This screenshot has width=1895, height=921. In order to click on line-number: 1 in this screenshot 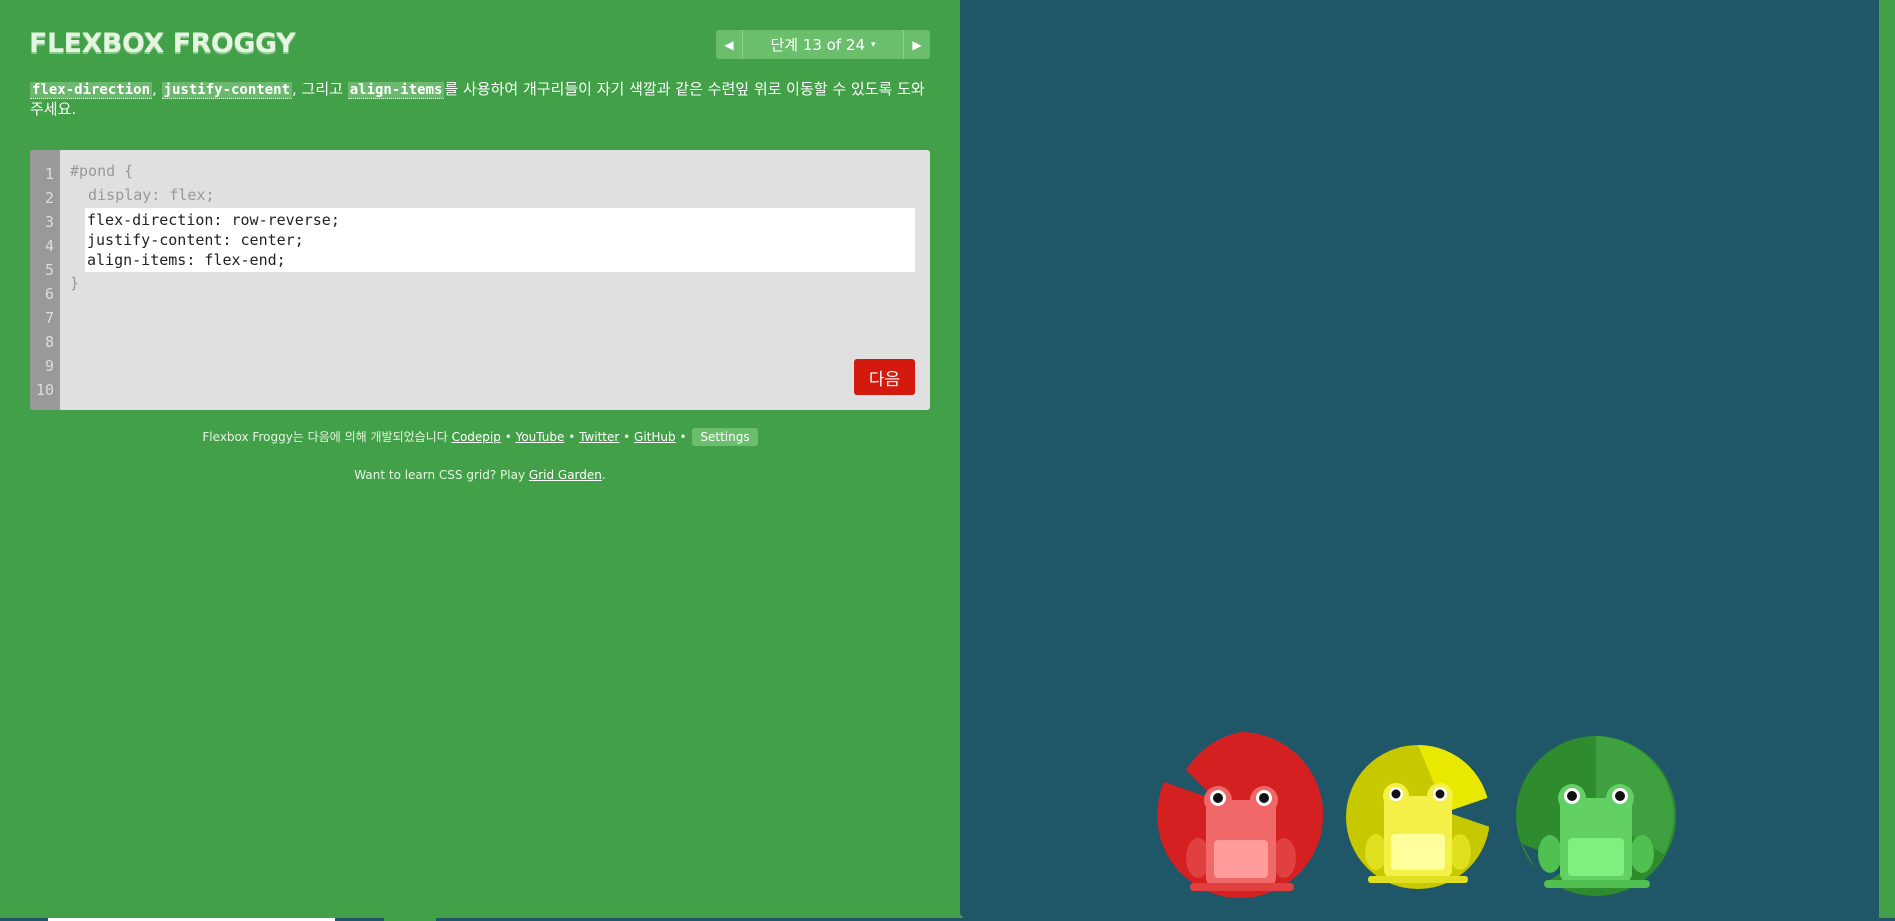, I will do `click(49, 174)`.